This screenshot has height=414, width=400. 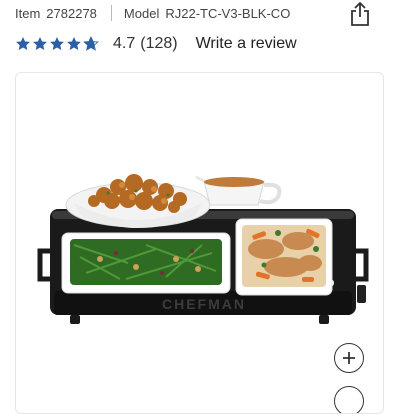 I want to click on item-label: Item, so click(x=28, y=13).